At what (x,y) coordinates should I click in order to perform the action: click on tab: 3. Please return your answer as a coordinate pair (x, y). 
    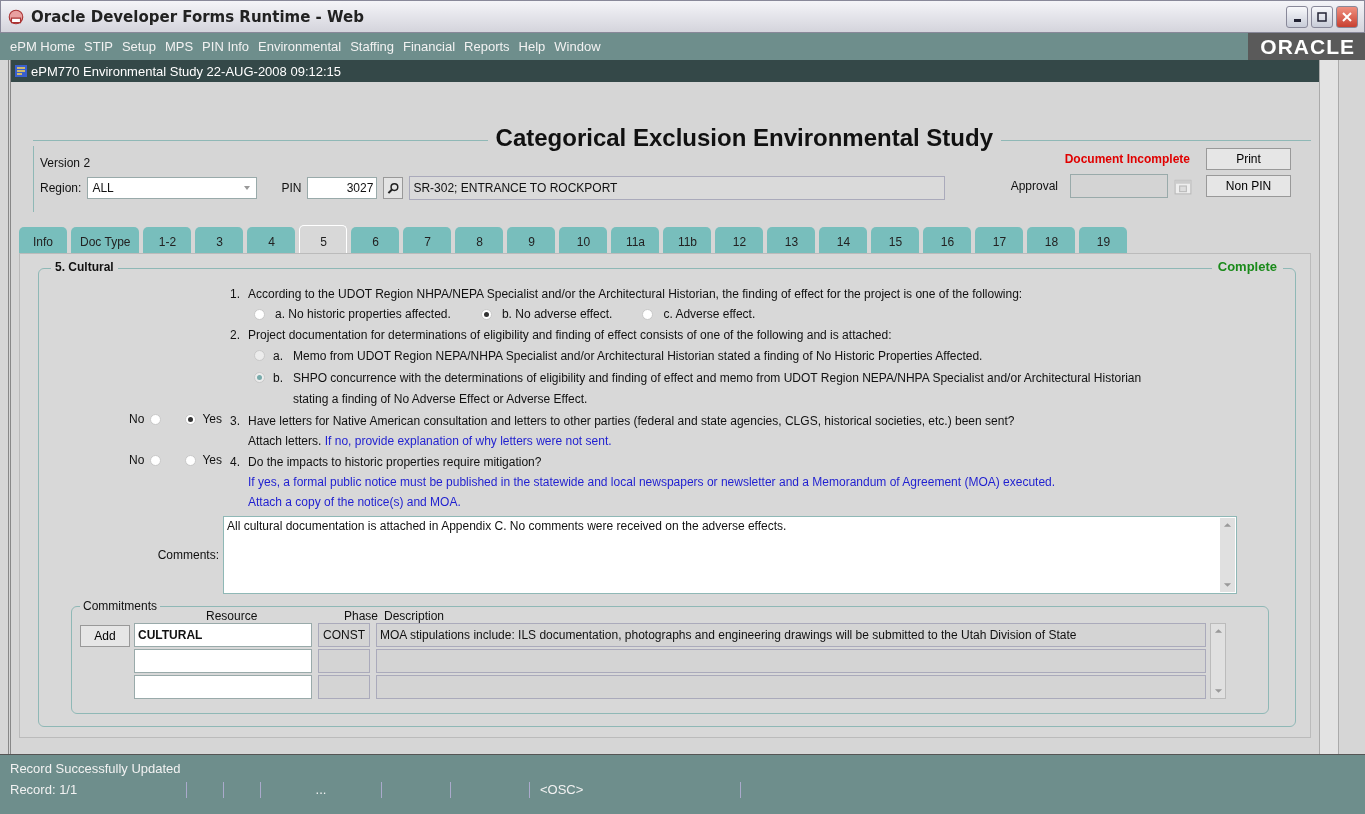
    Looking at the image, I should click on (219, 240).